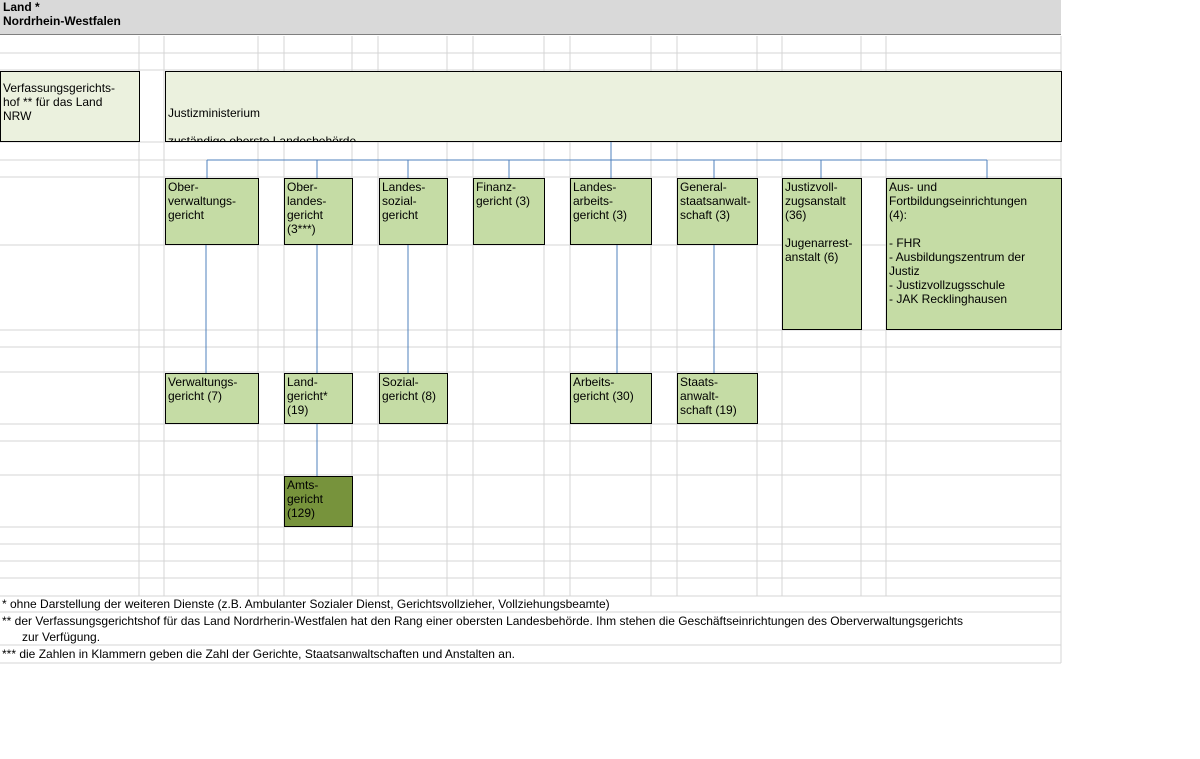 The width and height of the screenshot is (1200, 759). I want to click on footnote-2-continued: zur Verfügung., so click(61, 637).